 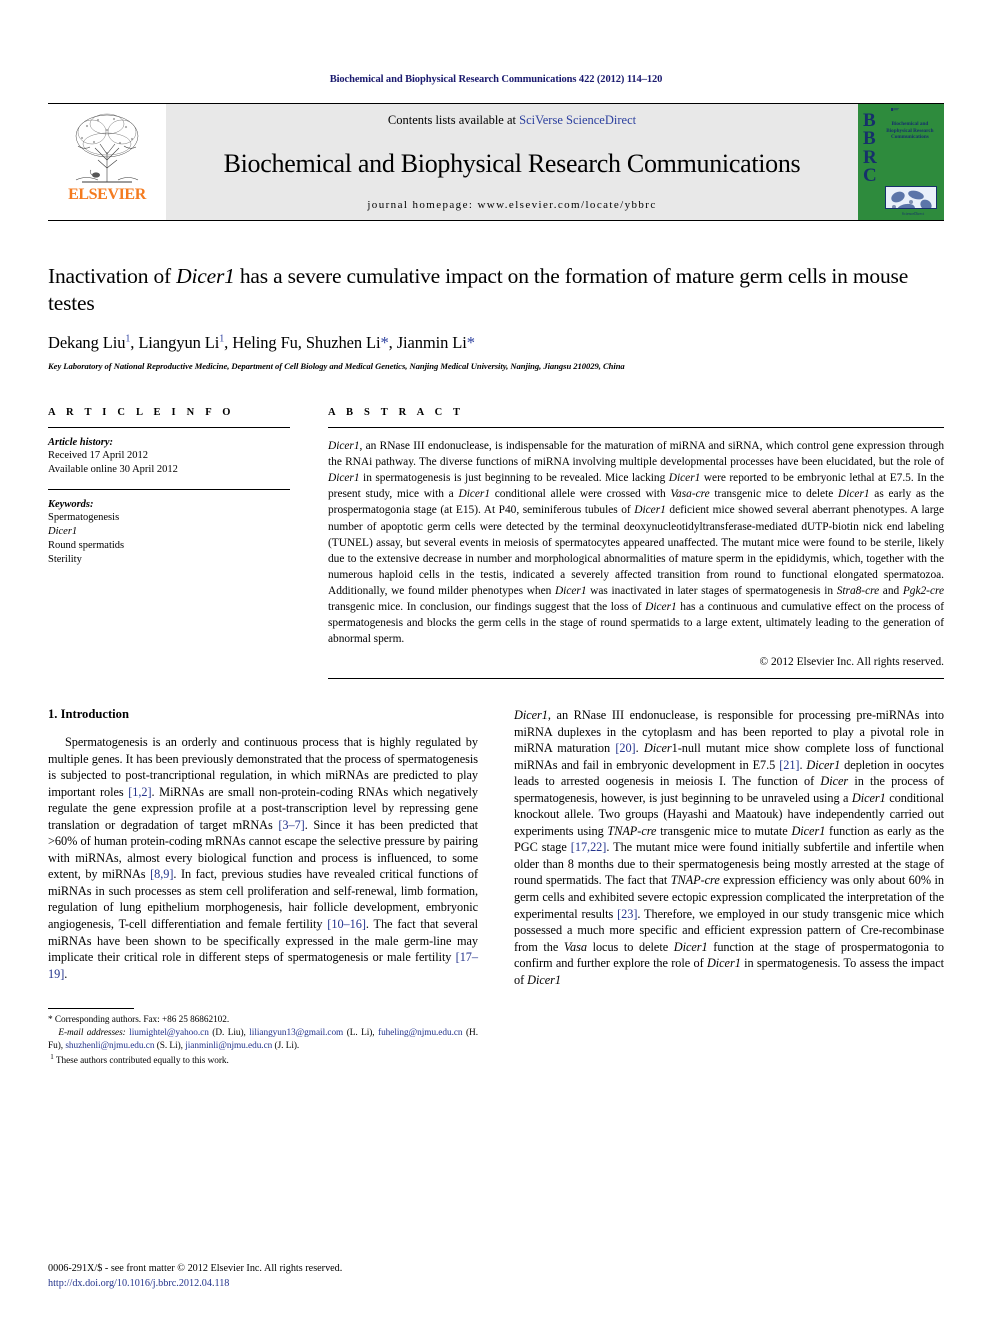 I want to click on keyword-1: Spermatogenesis, so click(x=84, y=517).